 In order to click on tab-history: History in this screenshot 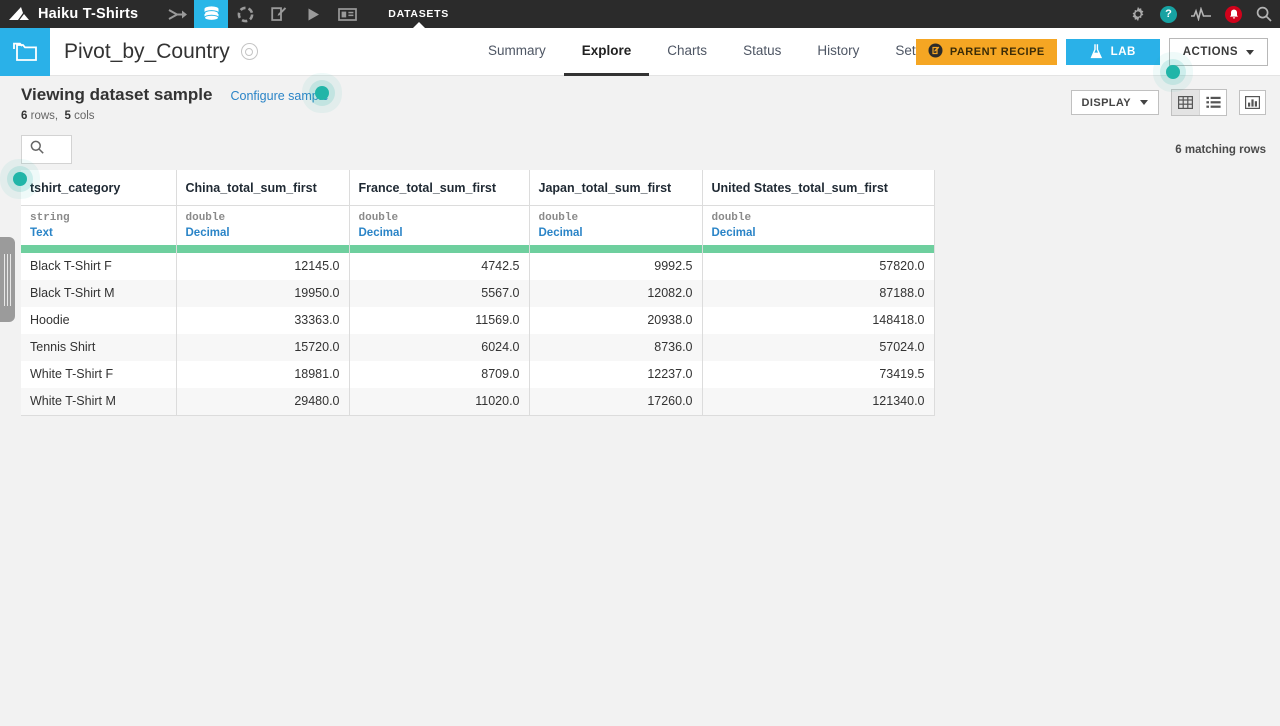, I will do `click(838, 52)`.